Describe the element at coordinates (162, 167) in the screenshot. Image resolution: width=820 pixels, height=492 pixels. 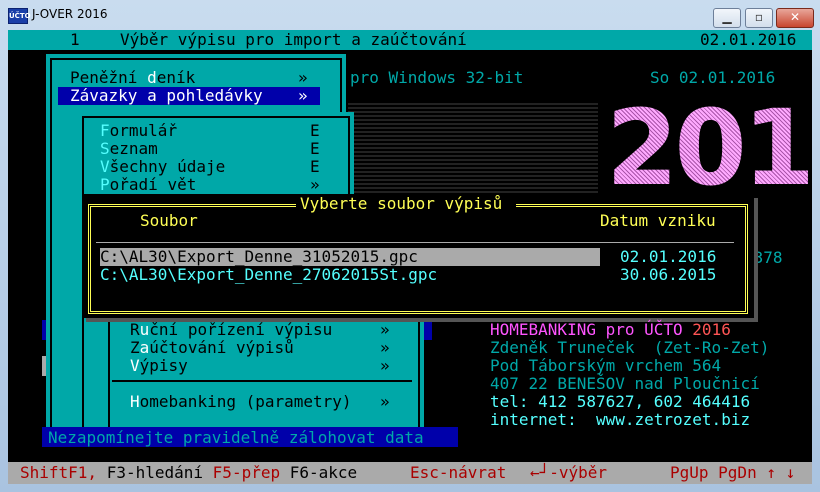
I see `menu-item-vsechny-udaje: Všechny údaje` at that location.